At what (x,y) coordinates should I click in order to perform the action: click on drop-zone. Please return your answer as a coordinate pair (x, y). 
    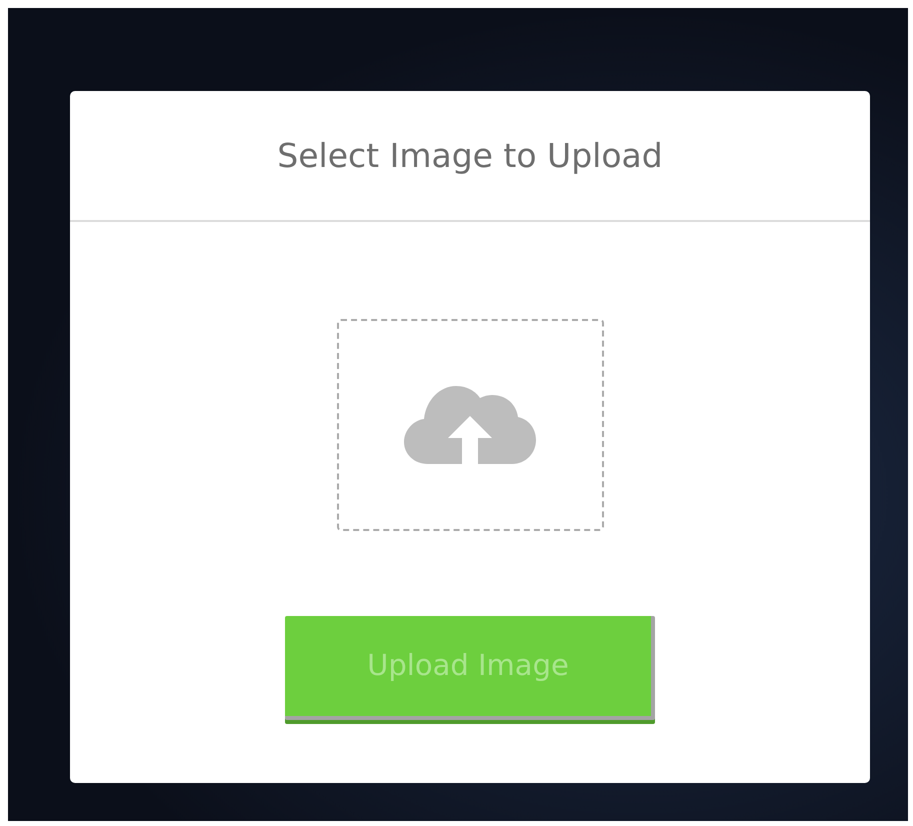
    Looking at the image, I should click on (470, 425).